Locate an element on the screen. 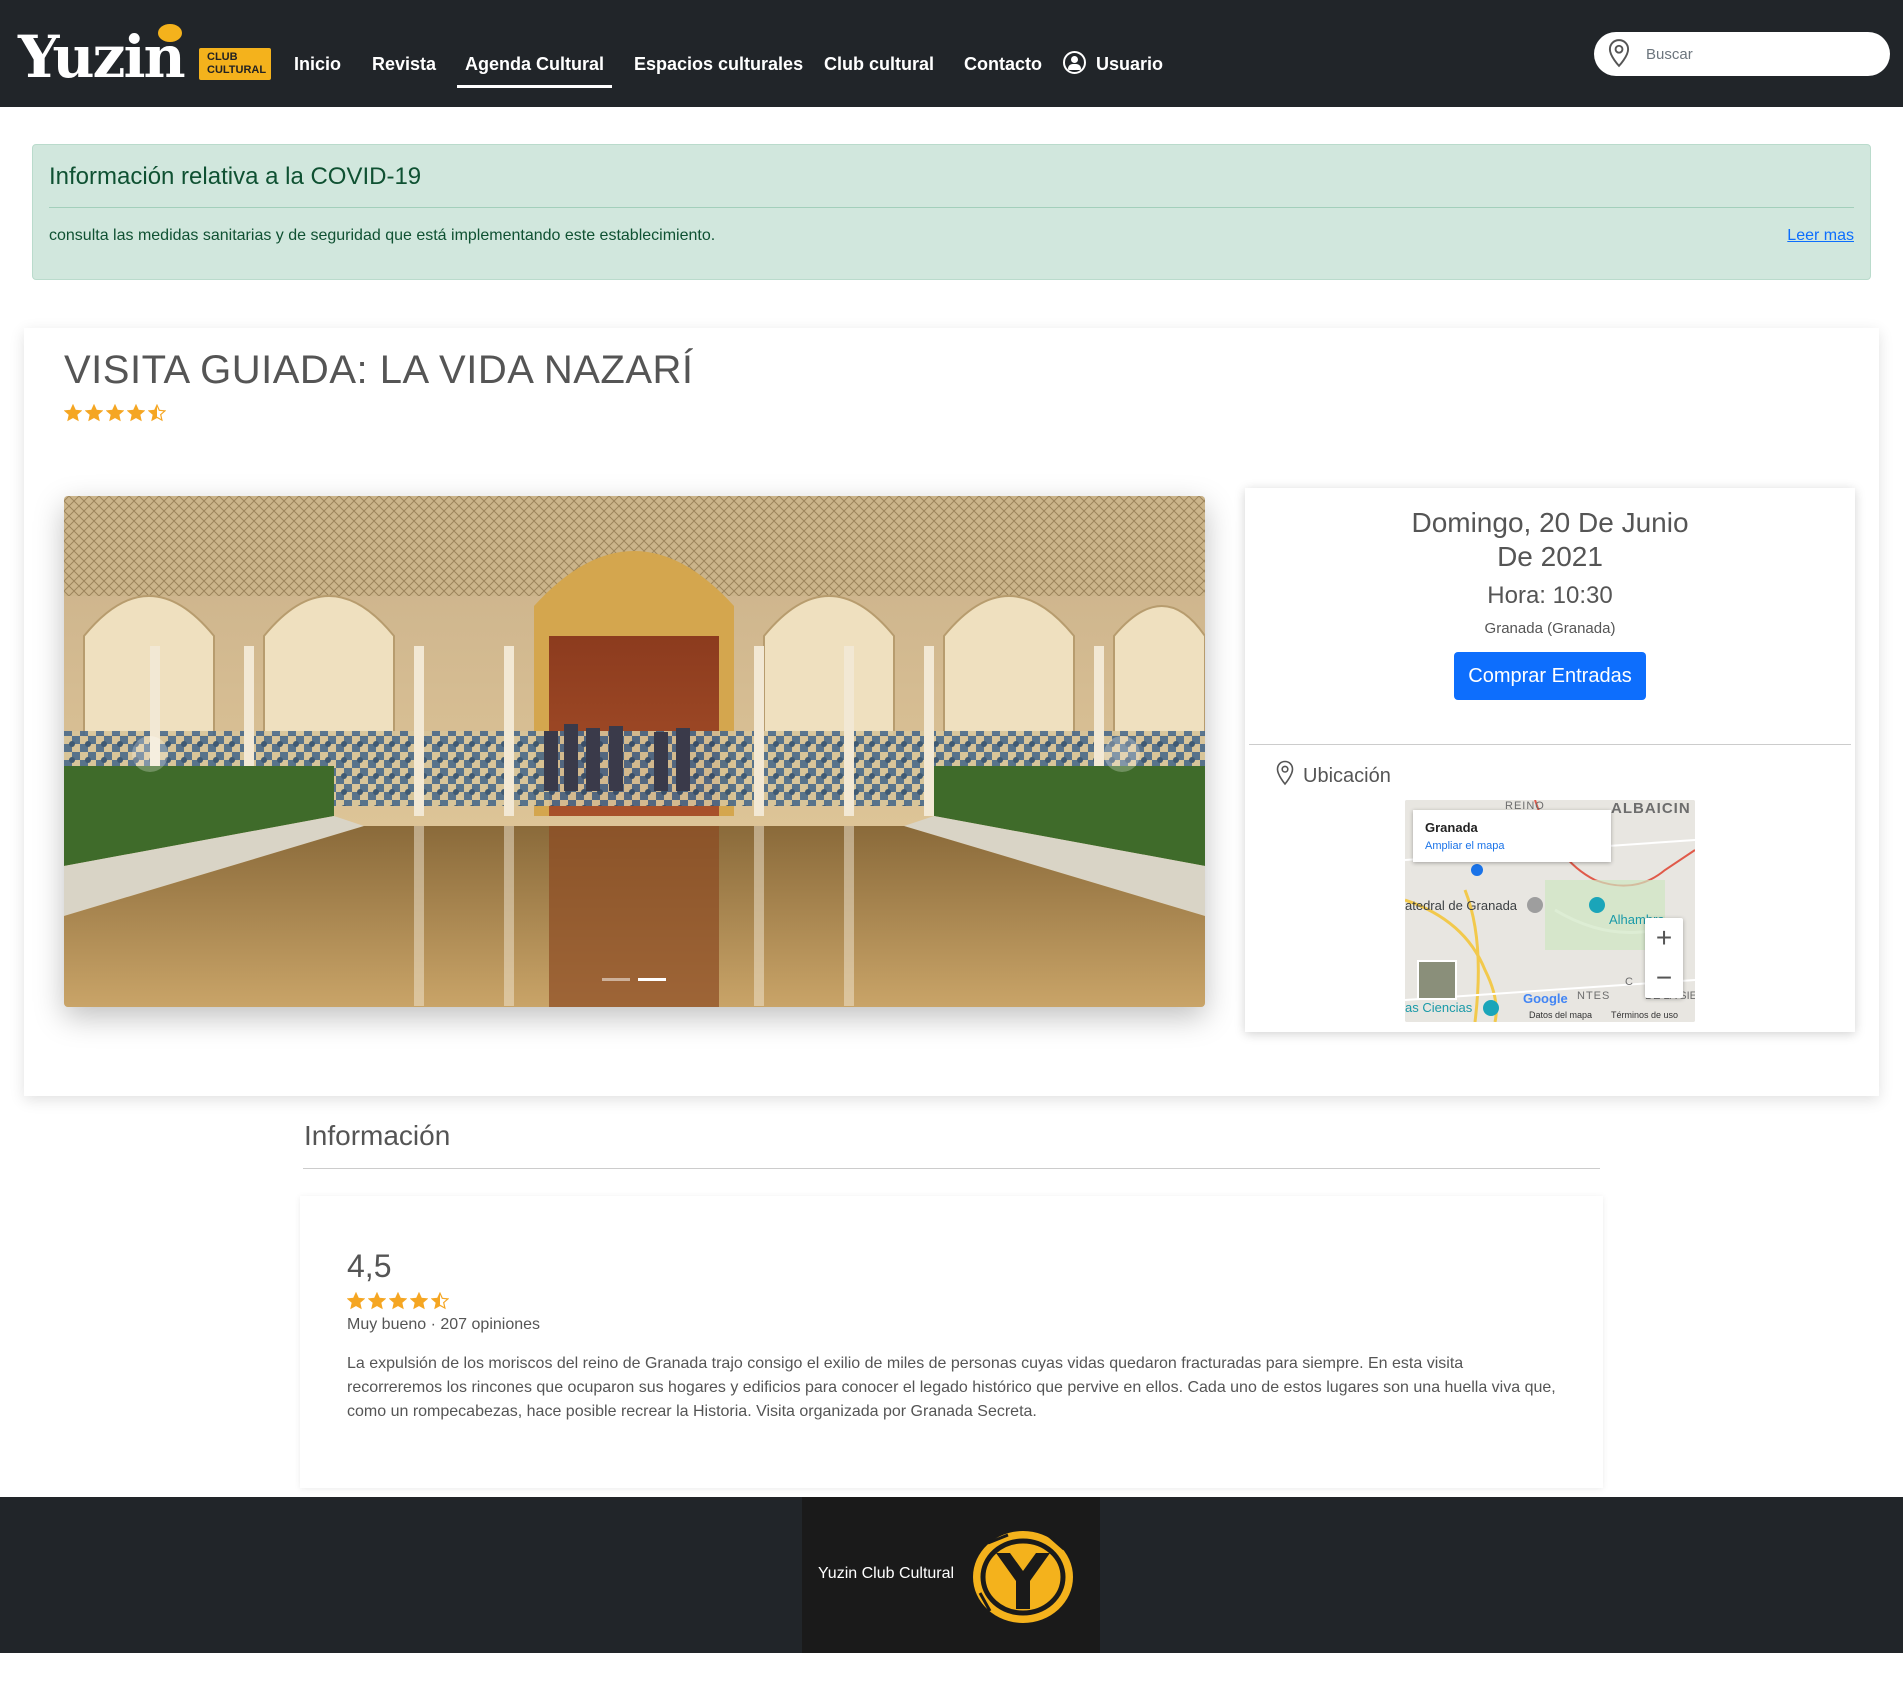 The image size is (1903, 1702). event-rating is located at coordinates (115, 412).